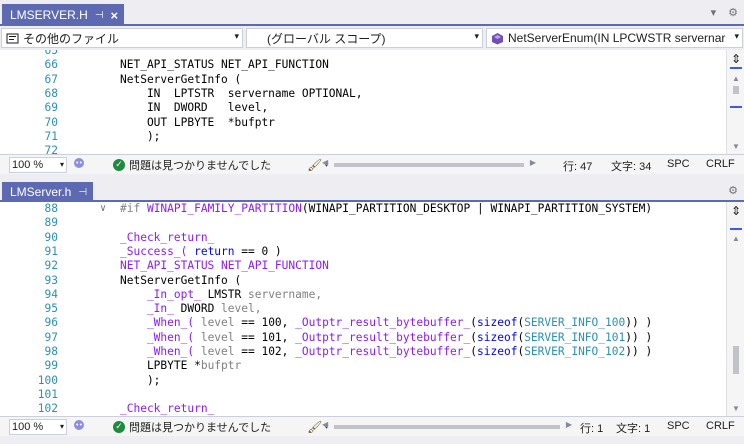 The width and height of the screenshot is (744, 444). What do you see at coordinates (735, 102) in the screenshot?
I see `vertical-scrollbar-upper: ⇕ ▲ ▼` at bounding box center [735, 102].